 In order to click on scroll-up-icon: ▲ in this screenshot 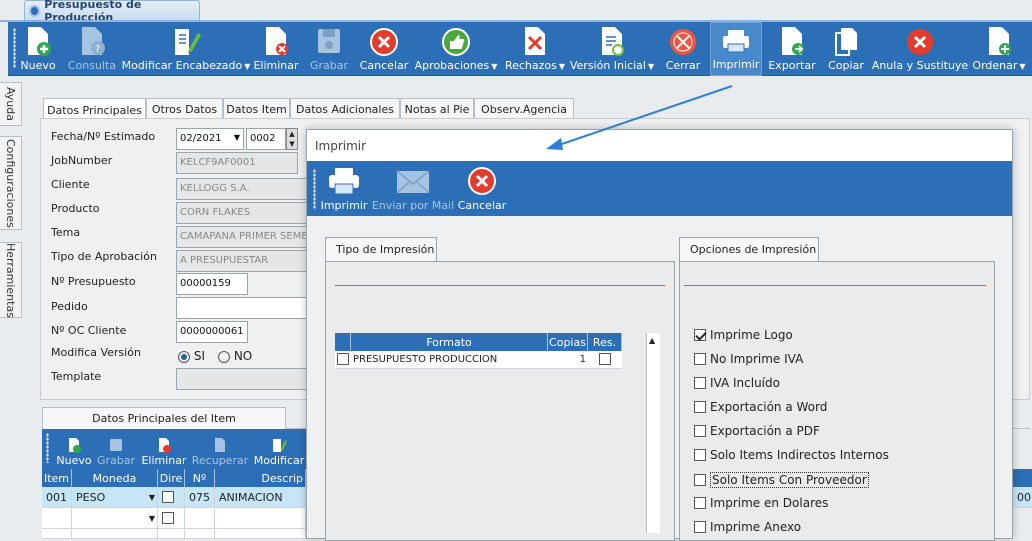, I will do `click(652, 340)`.